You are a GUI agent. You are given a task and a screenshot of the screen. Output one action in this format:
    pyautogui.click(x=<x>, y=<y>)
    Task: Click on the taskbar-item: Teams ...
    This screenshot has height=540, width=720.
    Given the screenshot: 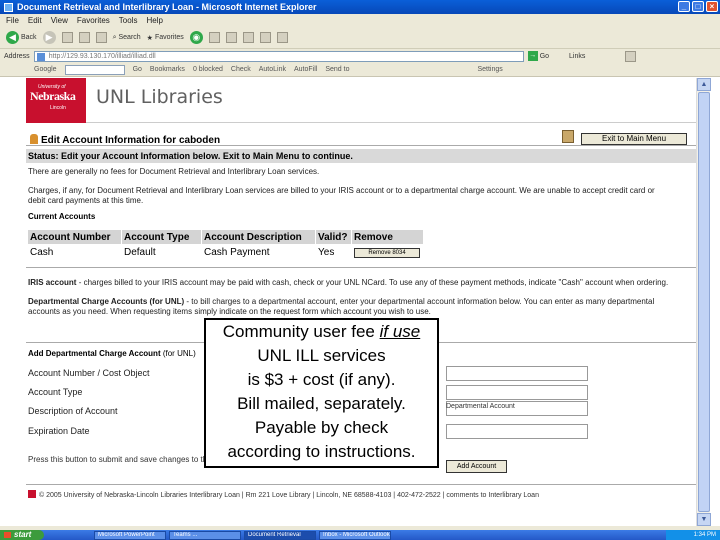 What is the action you would take?
    pyautogui.click(x=205, y=535)
    